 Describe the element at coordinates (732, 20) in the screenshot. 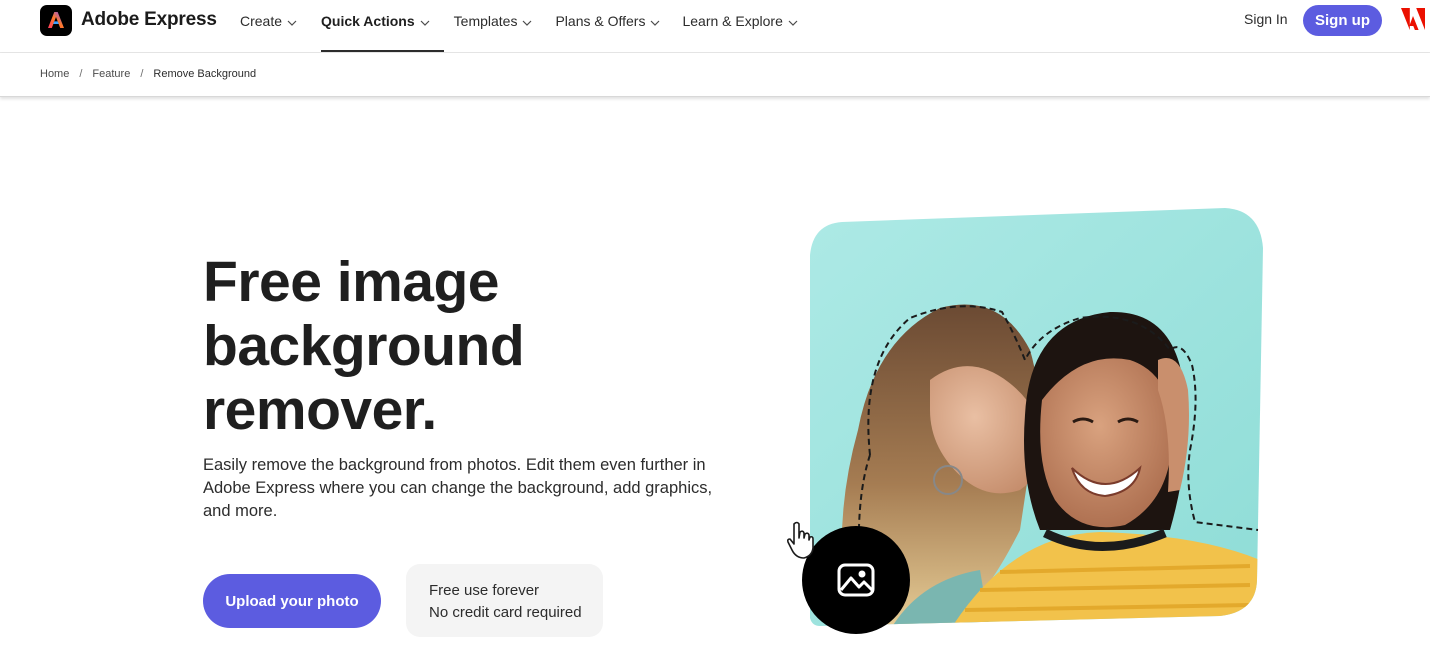

I see `nav-item-label: Learn & Explore` at that location.